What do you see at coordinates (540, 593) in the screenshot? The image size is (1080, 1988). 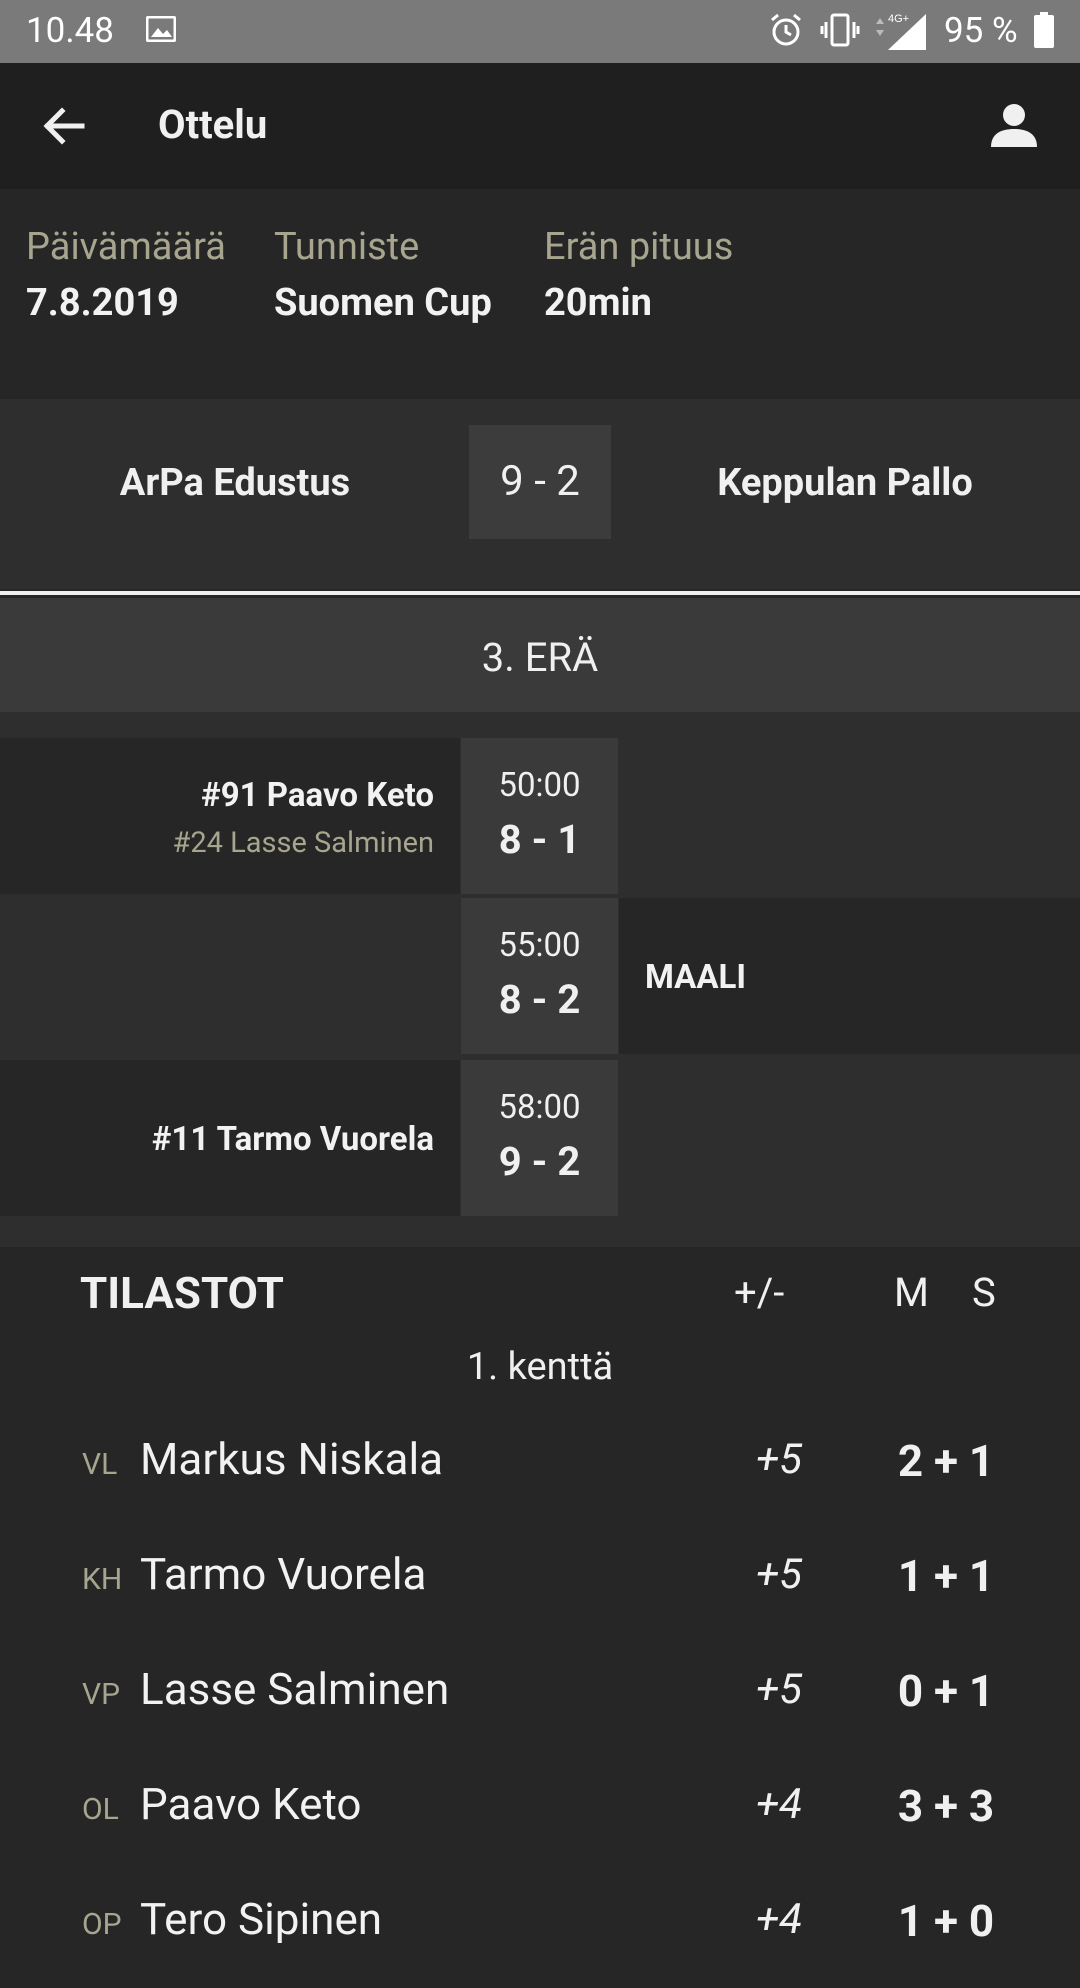 I see `divider` at bounding box center [540, 593].